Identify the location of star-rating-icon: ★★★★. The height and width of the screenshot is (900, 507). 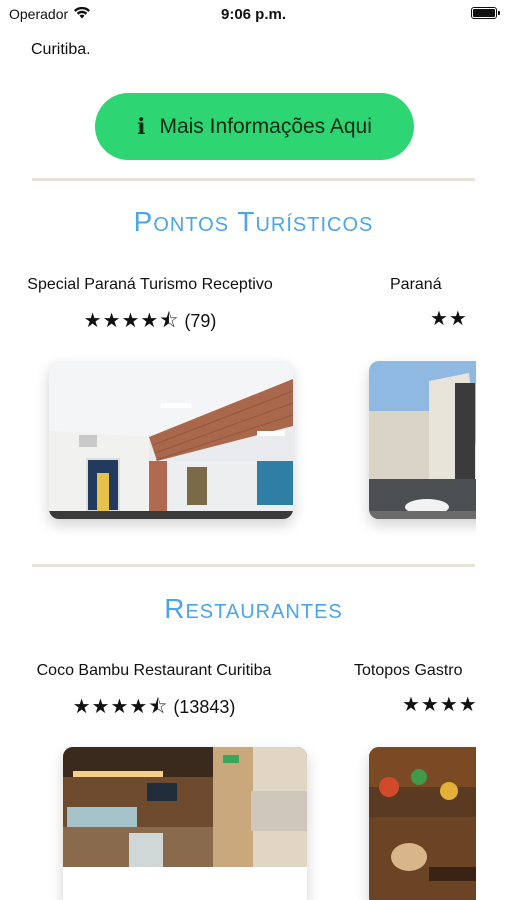
(439, 705).